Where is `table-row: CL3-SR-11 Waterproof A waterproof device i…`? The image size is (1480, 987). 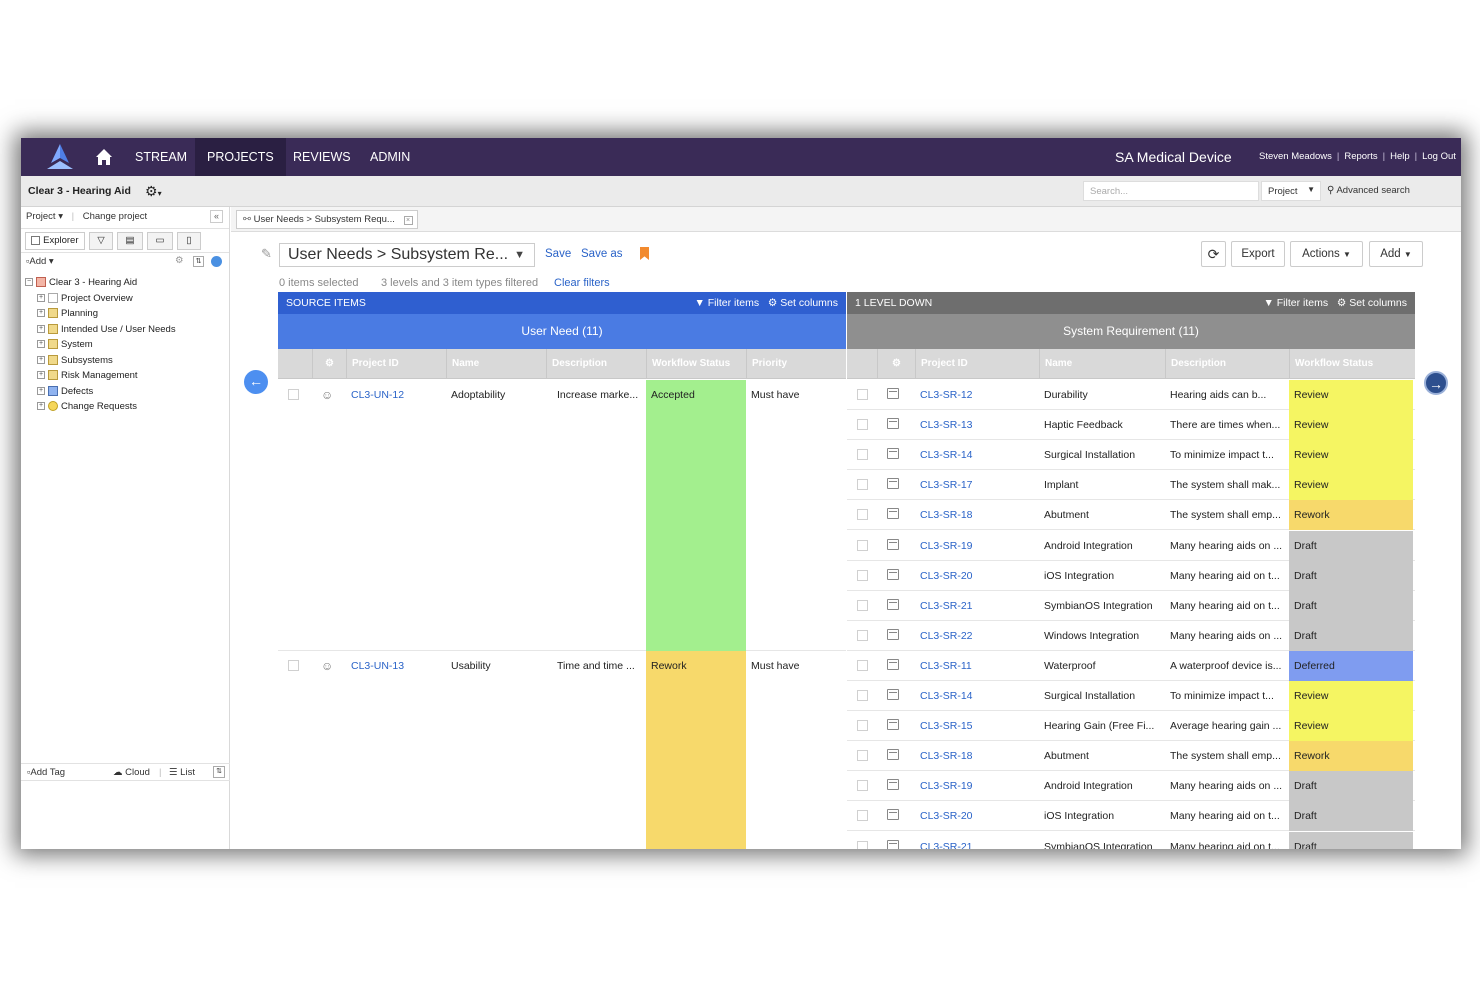
table-row: CL3-SR-11 Waterproof A waterproof device i… is located at coordinates (1131, 665).